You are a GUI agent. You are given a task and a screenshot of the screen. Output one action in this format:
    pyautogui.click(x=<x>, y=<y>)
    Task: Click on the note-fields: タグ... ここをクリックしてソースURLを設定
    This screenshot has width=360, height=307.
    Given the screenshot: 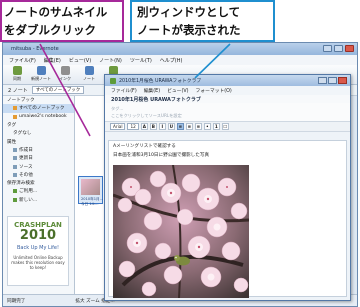 What is the action you would take?
    pyautogui.click(x=227, y=112)
    